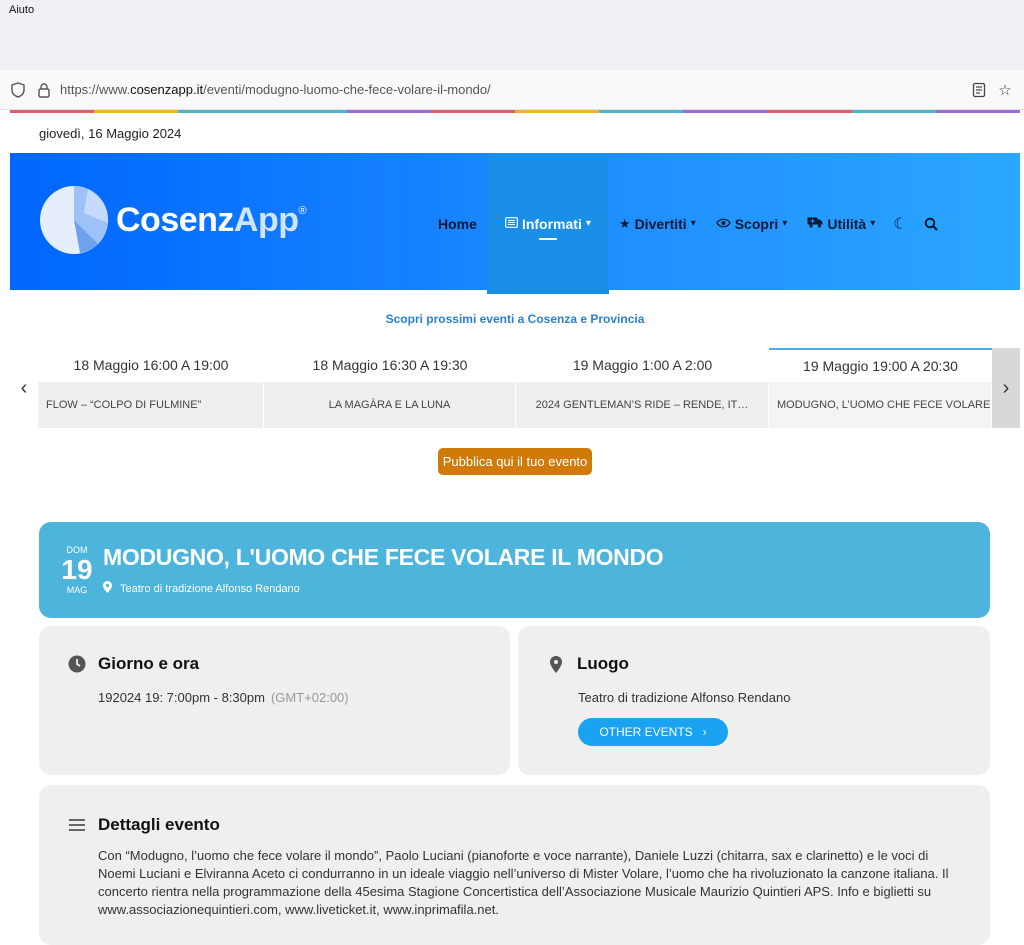 This screenshot has width=1024, height=945. Describe the element at coordinates (77, 825) in the screenshot. I see `list-icon` at that location.